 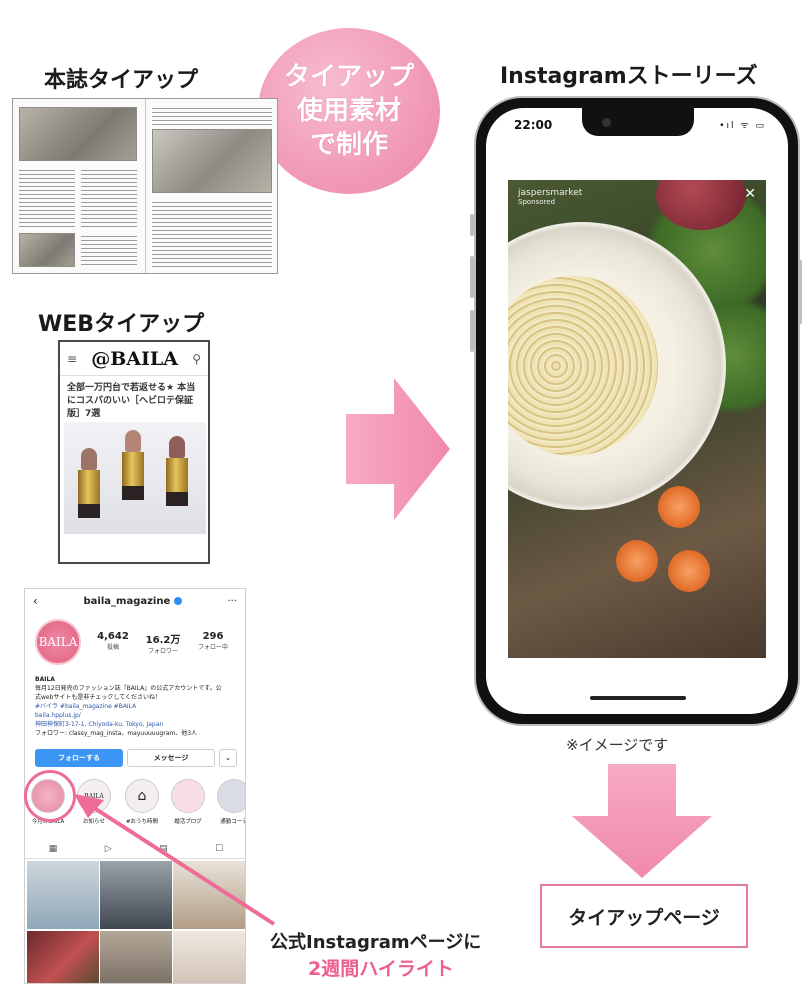 I want to click on bio-line: 式webサイトも是非チェックしてくださいね！, so click(x=98, y=697).